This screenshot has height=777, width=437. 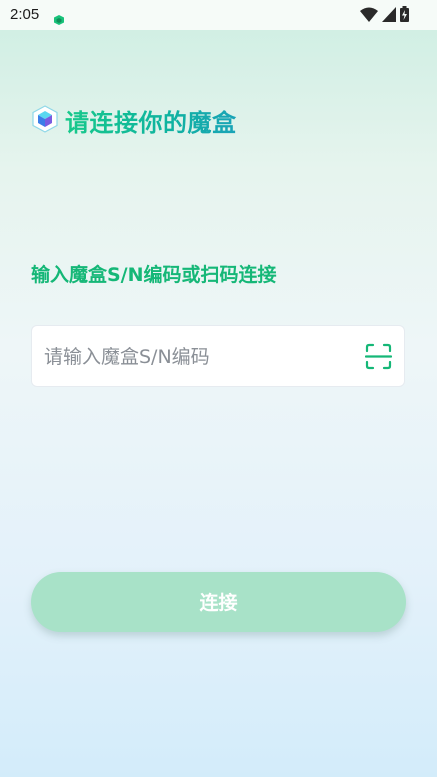 What do you see at coordinates (59, 19) in the screenshot?
I see `app-notification-icon` at bounding box center [59, 19].